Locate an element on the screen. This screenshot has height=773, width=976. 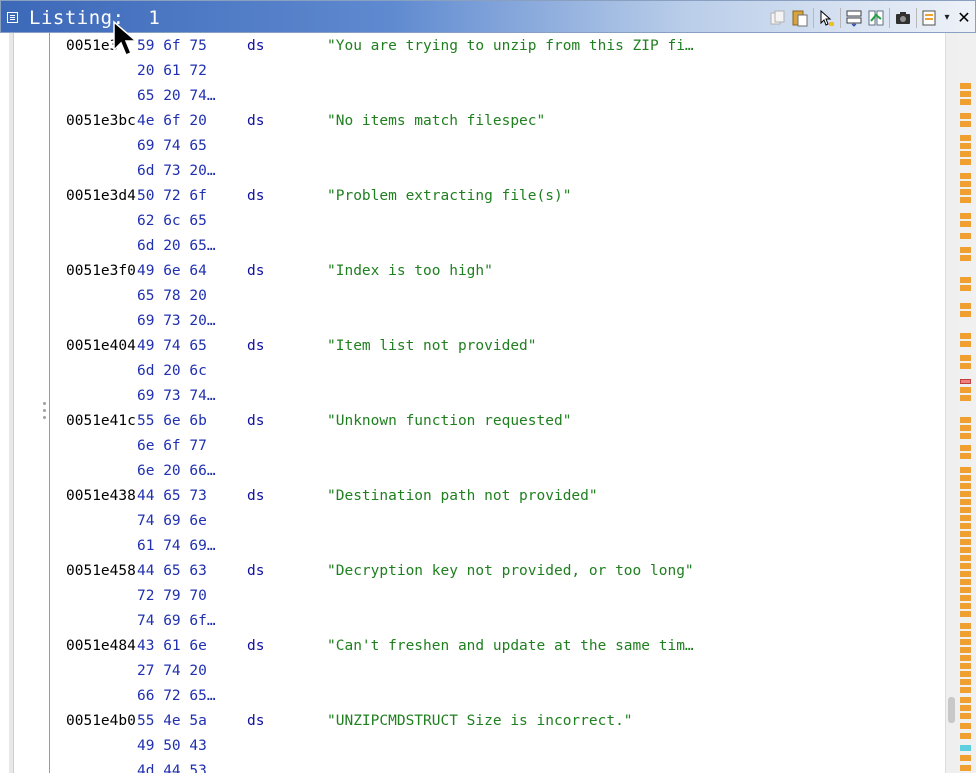
select-cursor-icon is located at coordinates (827, 18).